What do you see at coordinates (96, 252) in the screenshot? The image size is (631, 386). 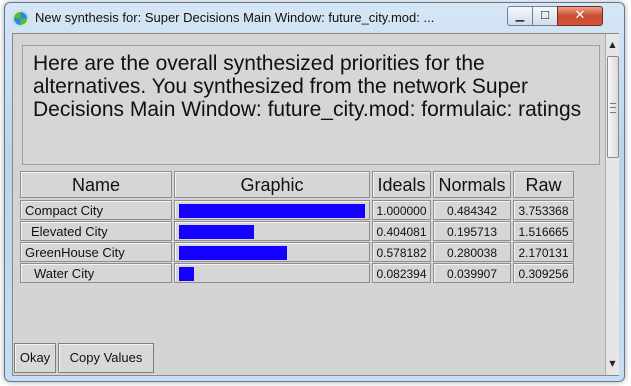 I see `alternative-name: GreenHouse City` at bounding box center [96, 252].